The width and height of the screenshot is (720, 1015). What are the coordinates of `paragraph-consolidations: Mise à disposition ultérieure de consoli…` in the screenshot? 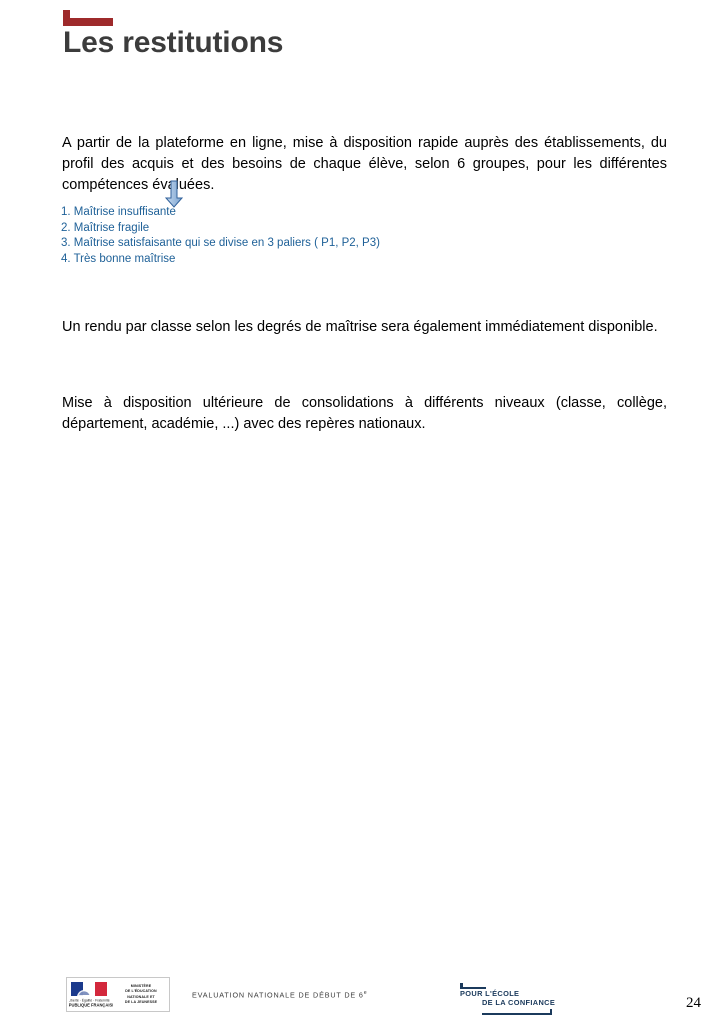 It's located at (364, 414).